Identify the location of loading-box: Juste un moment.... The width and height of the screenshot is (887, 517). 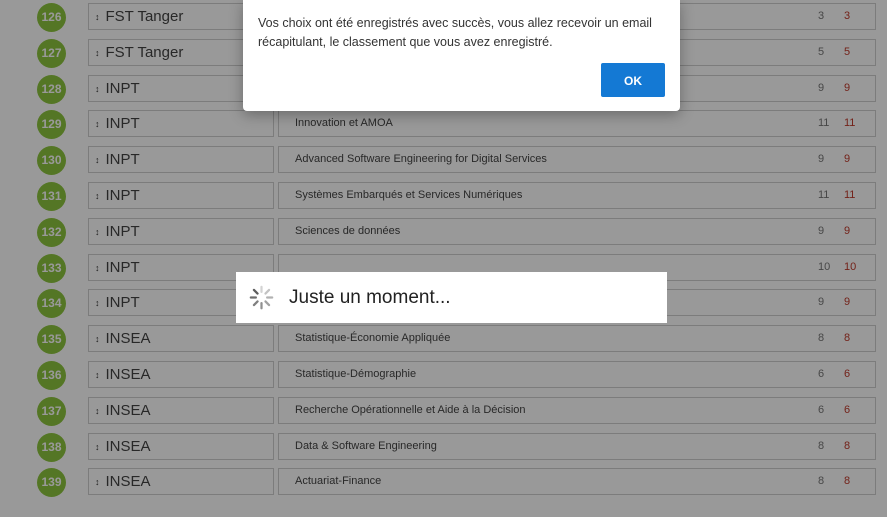
(451, 297).